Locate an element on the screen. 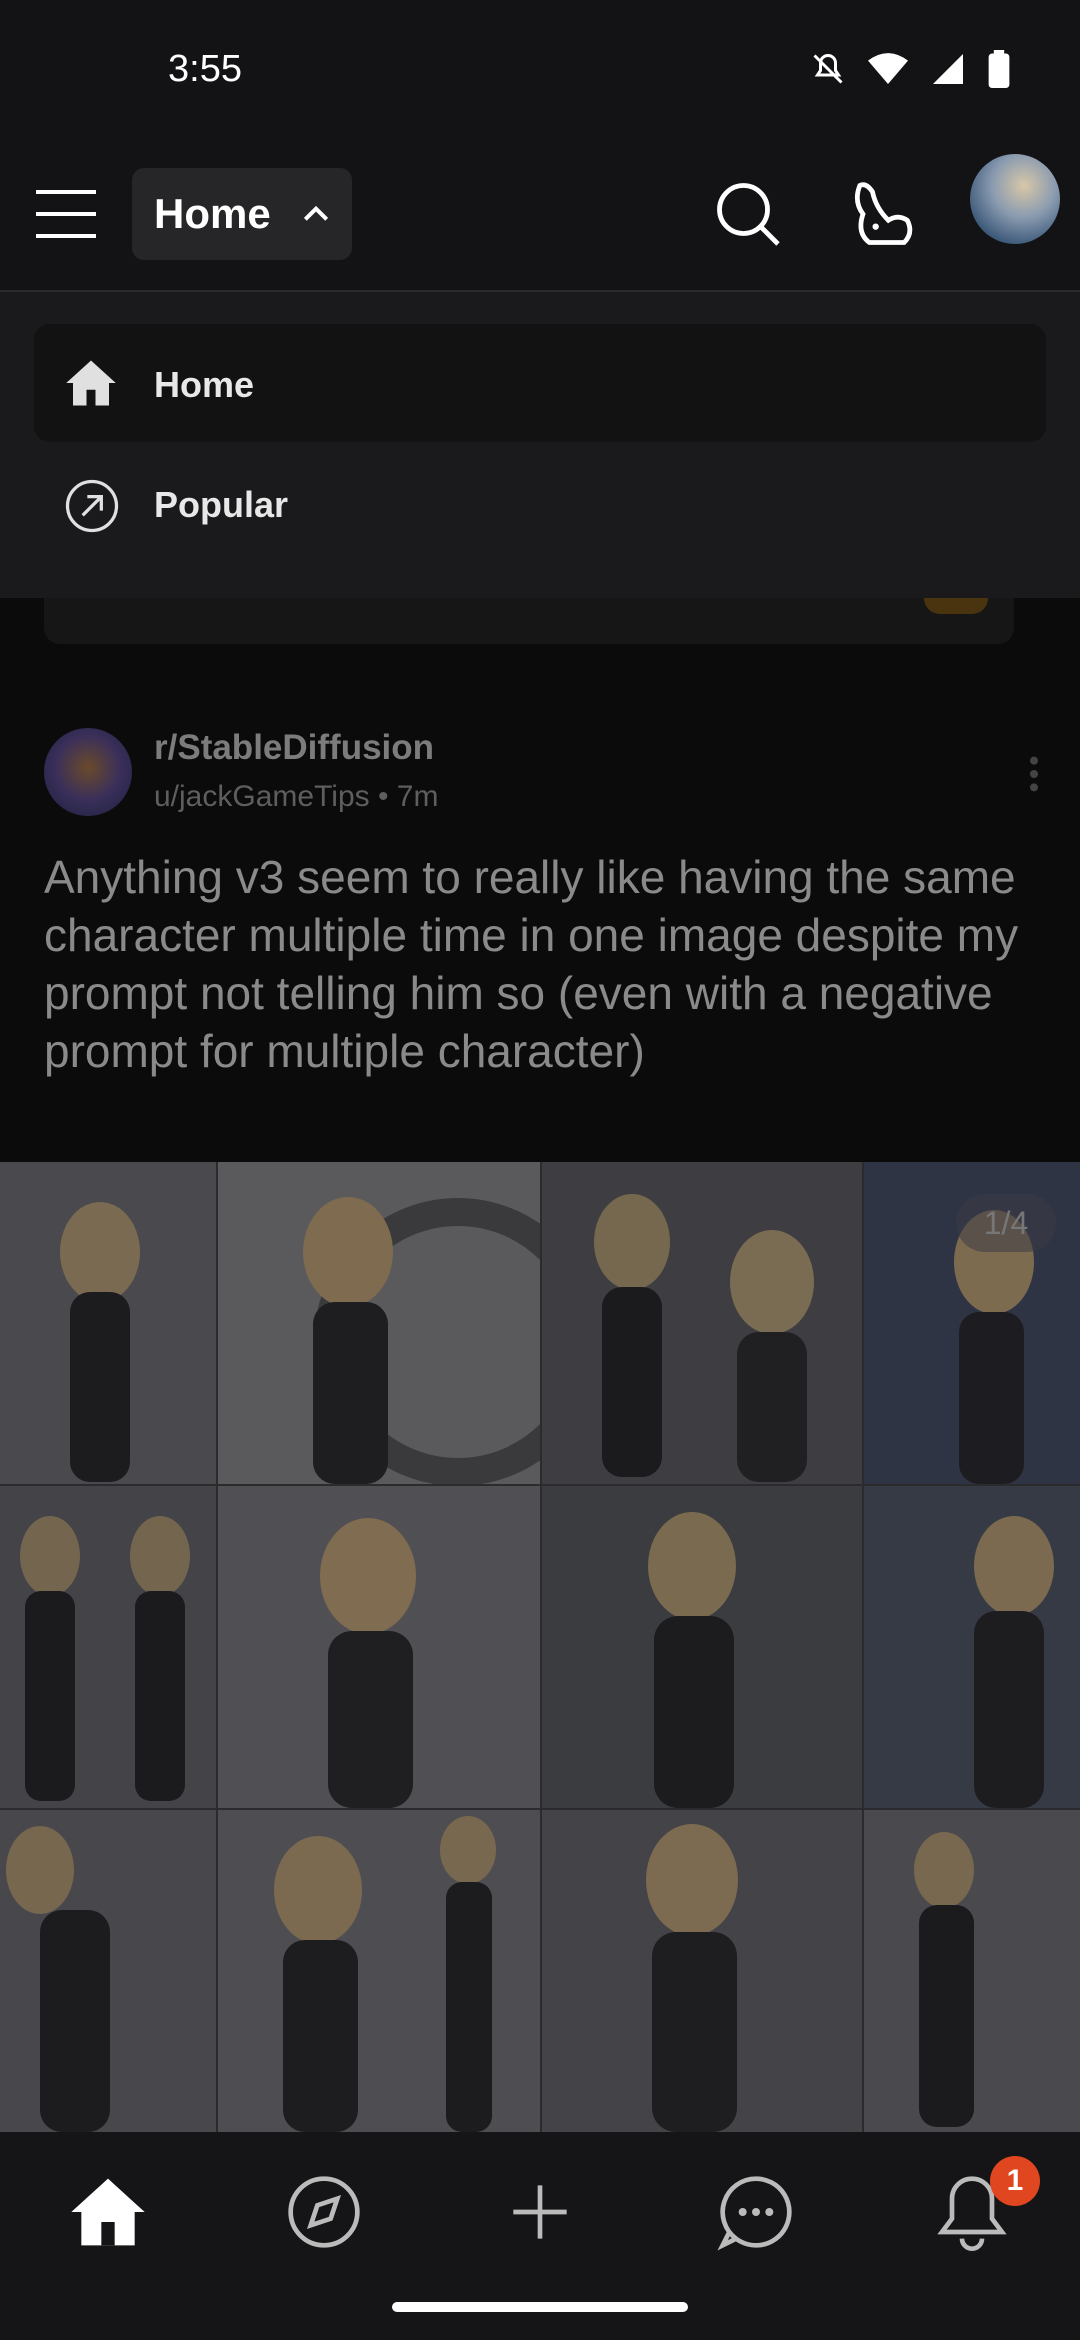 This screenshot has height=2340, width=1080. dropdown-item-popular: Popular is located at coordinates (540, 503).